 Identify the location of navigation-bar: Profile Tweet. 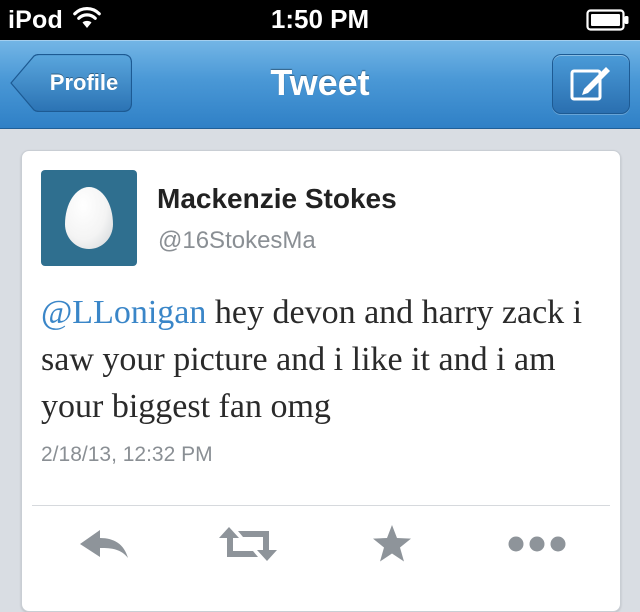
(320, 84).